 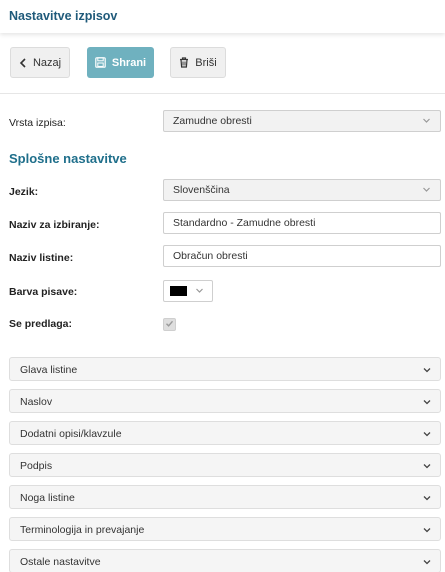 What do you see at coordinates (212, 121) in the screenshot?
I see `doc-type-value: Zamudne obresti` at bounding box center [212, 121].